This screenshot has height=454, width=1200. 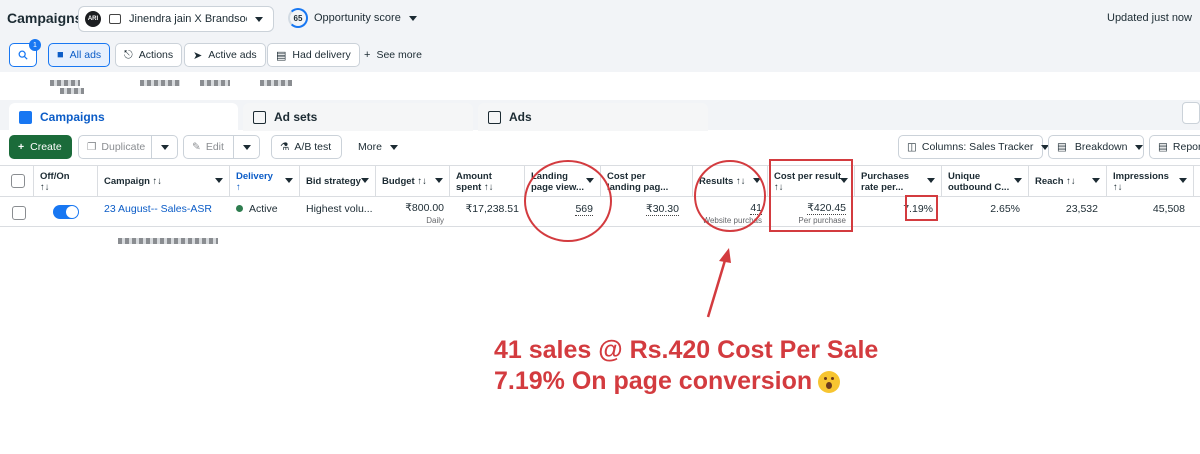 What do you see at coordinates (1191, 113) in the screenshot?
I see `side-panel-toggle` at bounding box center [1191, 113].